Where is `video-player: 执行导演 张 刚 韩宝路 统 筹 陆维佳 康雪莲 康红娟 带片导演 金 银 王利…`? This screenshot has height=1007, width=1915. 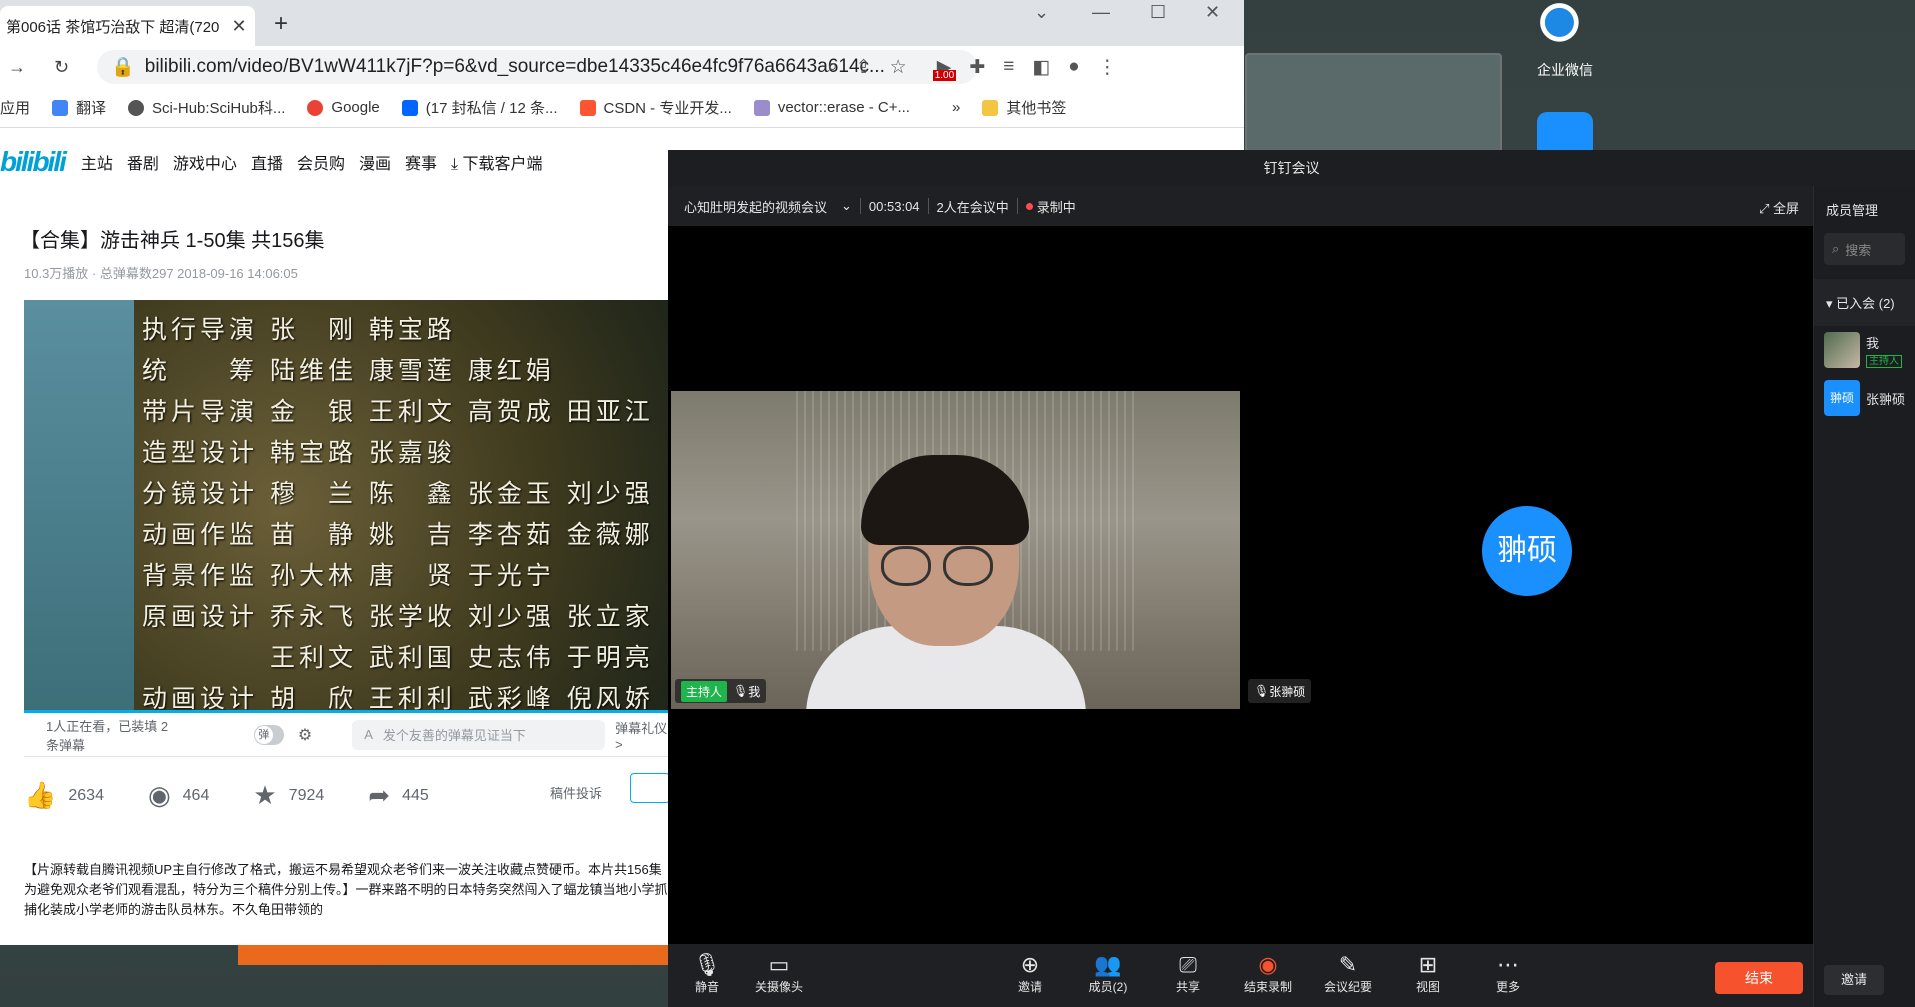
video-player: 执行导演 张 刚 韩宝路 统 筹 陆维佳 康雪莲 康红娟 带片导演 金 银 王利… is located at coordinates (346, 505).